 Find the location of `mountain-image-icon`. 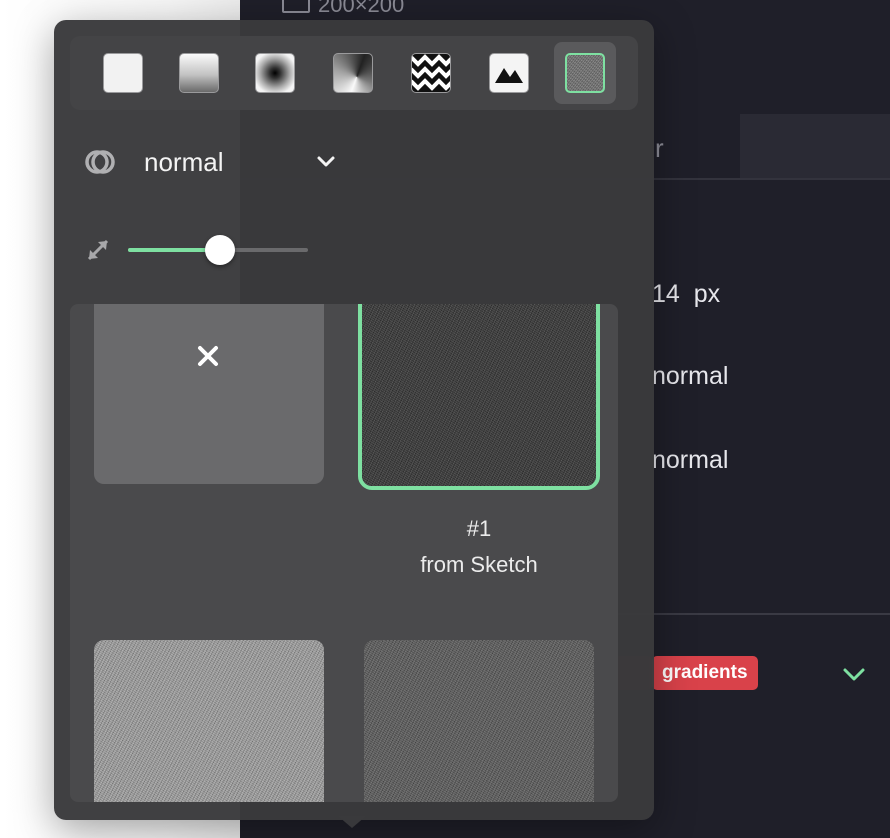

mountain-image-icon is located at coordinates (509, 73).